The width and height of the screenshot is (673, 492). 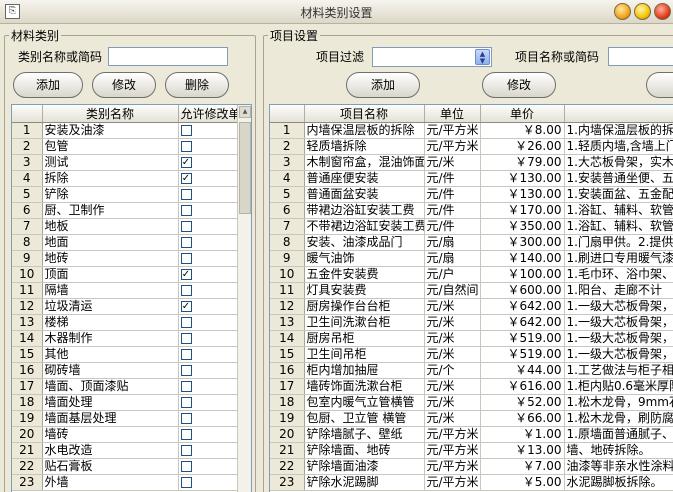 What do you see at coordinates (125, 258) in the screenshot?
I see `table-row: 9 地砖` at bounding box center [125, 258].